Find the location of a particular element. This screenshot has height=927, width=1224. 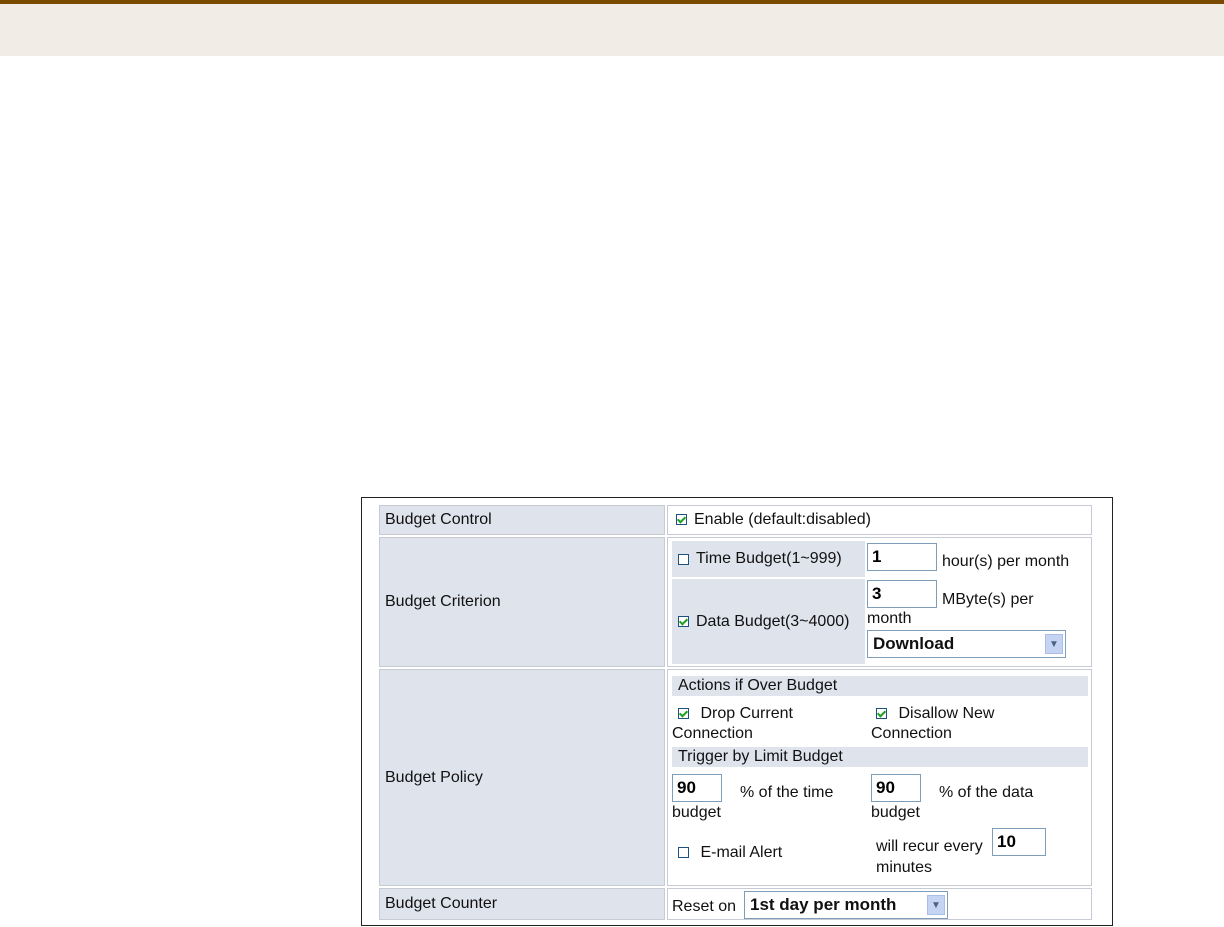

email-alert-checkbox is located at coordinates (683, 853).